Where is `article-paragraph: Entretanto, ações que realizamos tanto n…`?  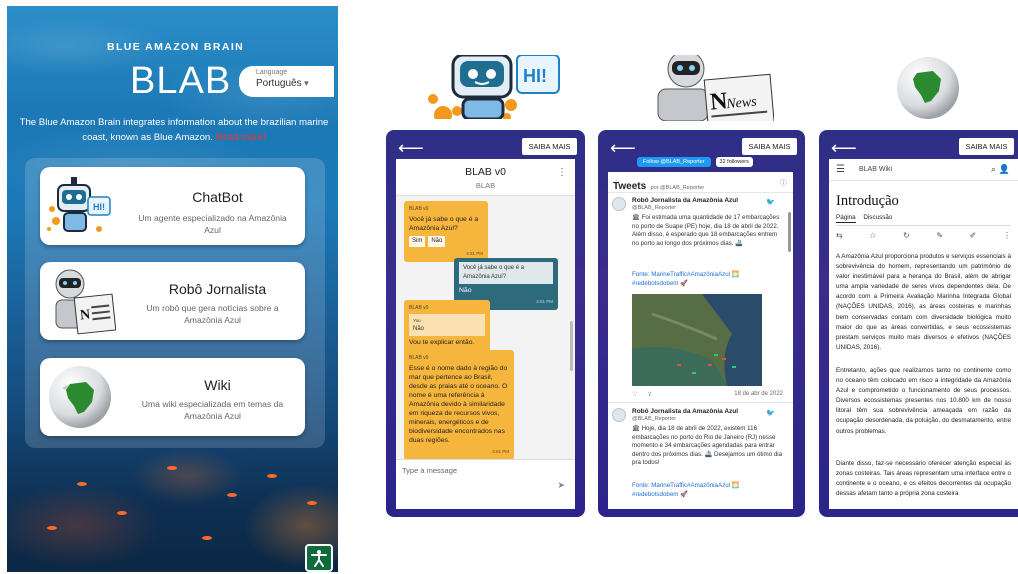 article-paragraph: Entretanto, ações que realizamos tanto n… is located at coordinates (923, 401).